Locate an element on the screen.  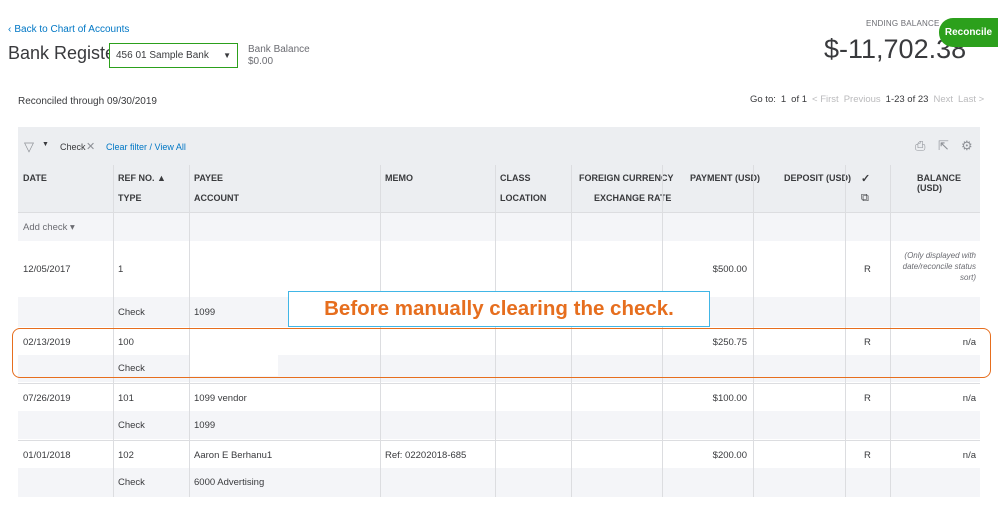
col-account: ACCOUNT is located at coordinates (216, 198).